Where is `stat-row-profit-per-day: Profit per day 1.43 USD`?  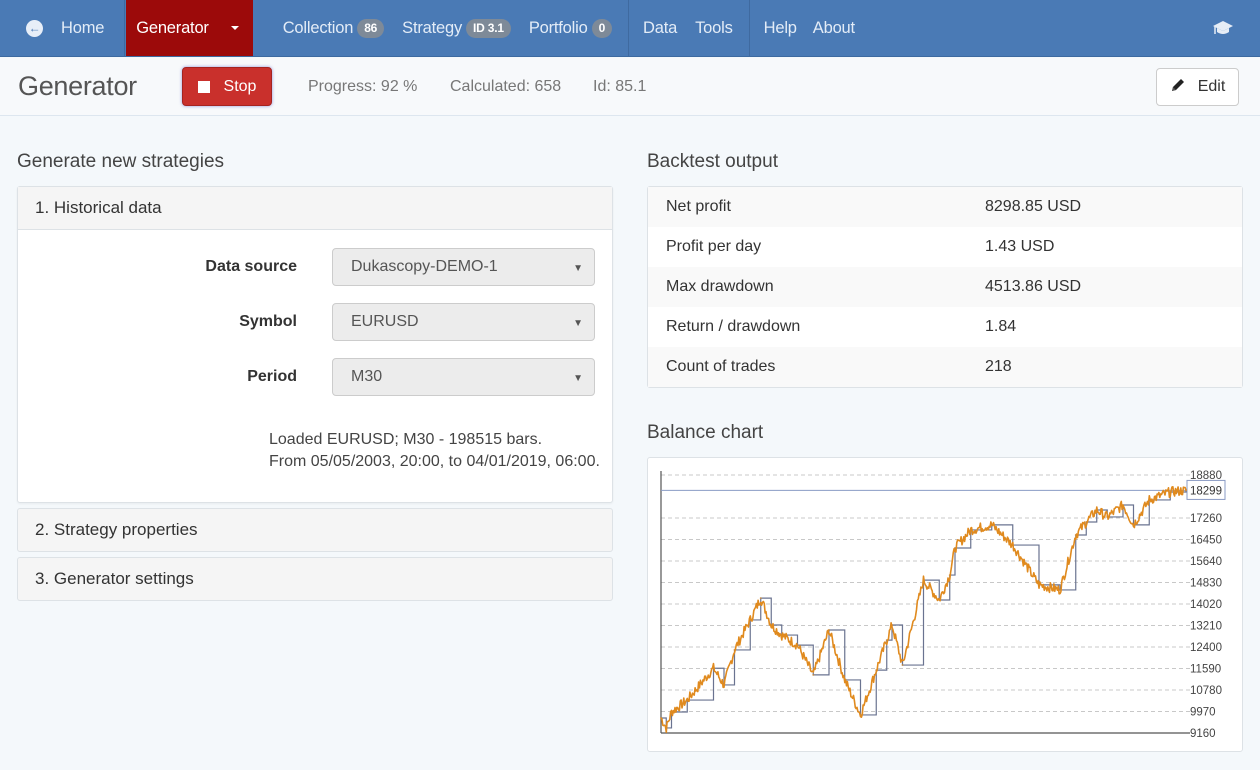 stat-row-profit-per-day: Profit per day 1.43 USD is located at coordinates (945, 247).